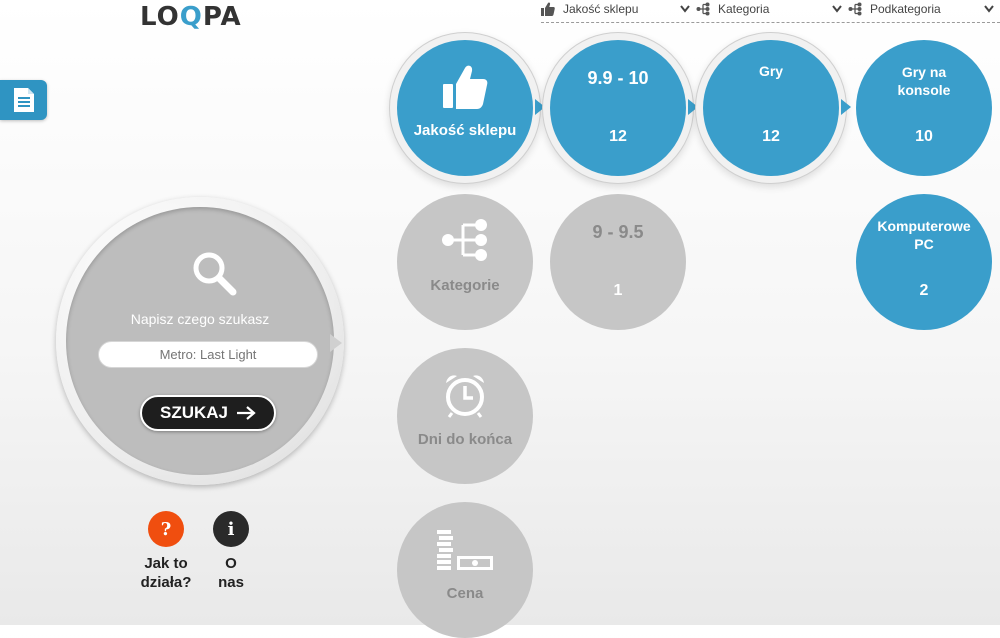 The width and height of the screenshot is (1000, 638). I want to click on search-icon, so click(215, 274).